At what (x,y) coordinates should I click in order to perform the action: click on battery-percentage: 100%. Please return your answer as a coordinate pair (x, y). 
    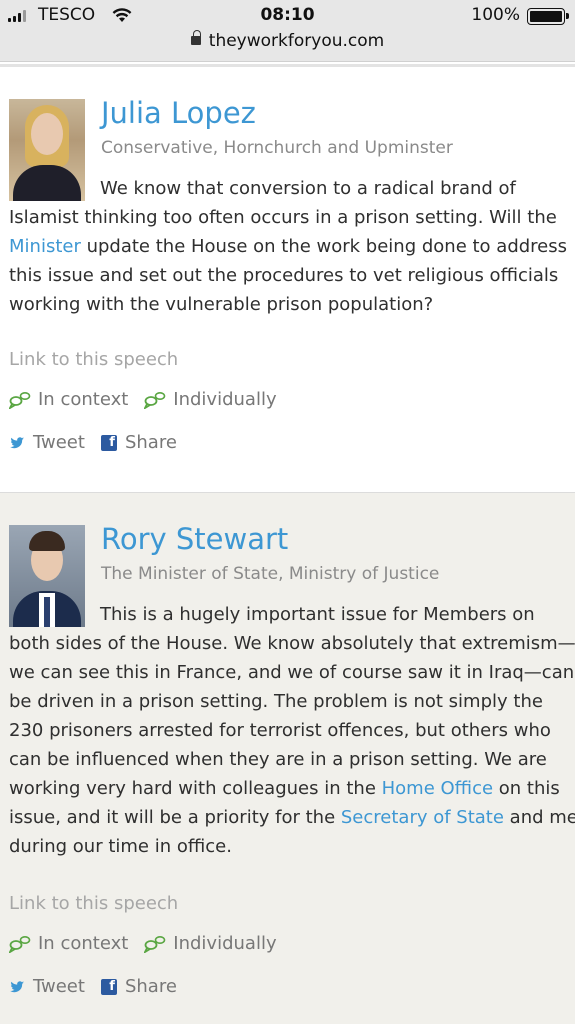
    Looking at the image, I should click on (495, 15).